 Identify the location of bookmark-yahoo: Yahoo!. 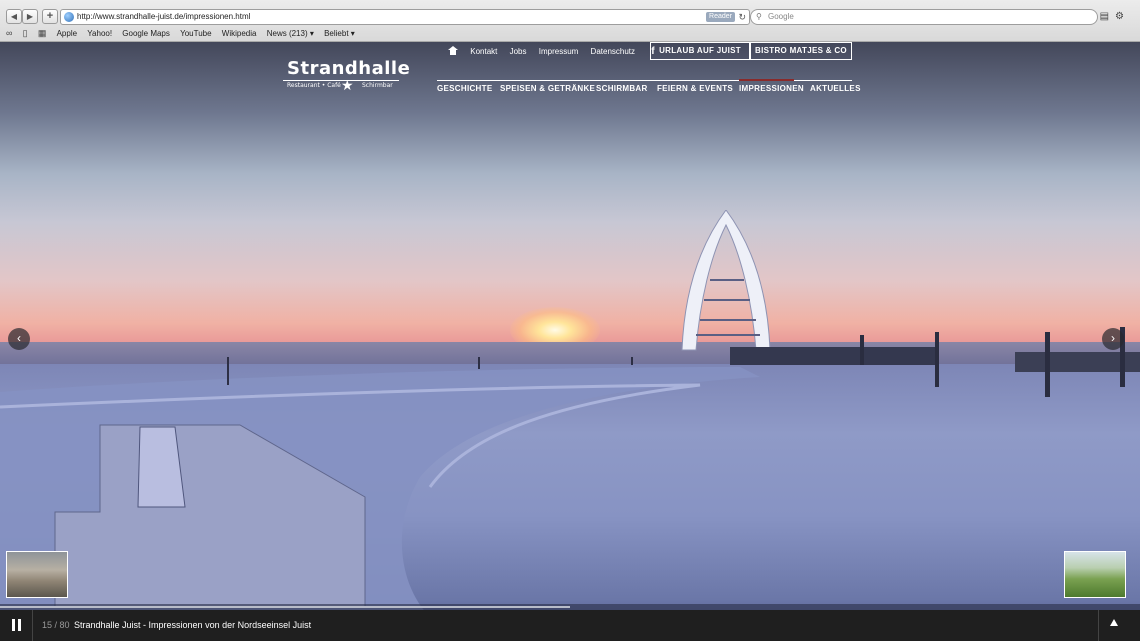
(99, 33).